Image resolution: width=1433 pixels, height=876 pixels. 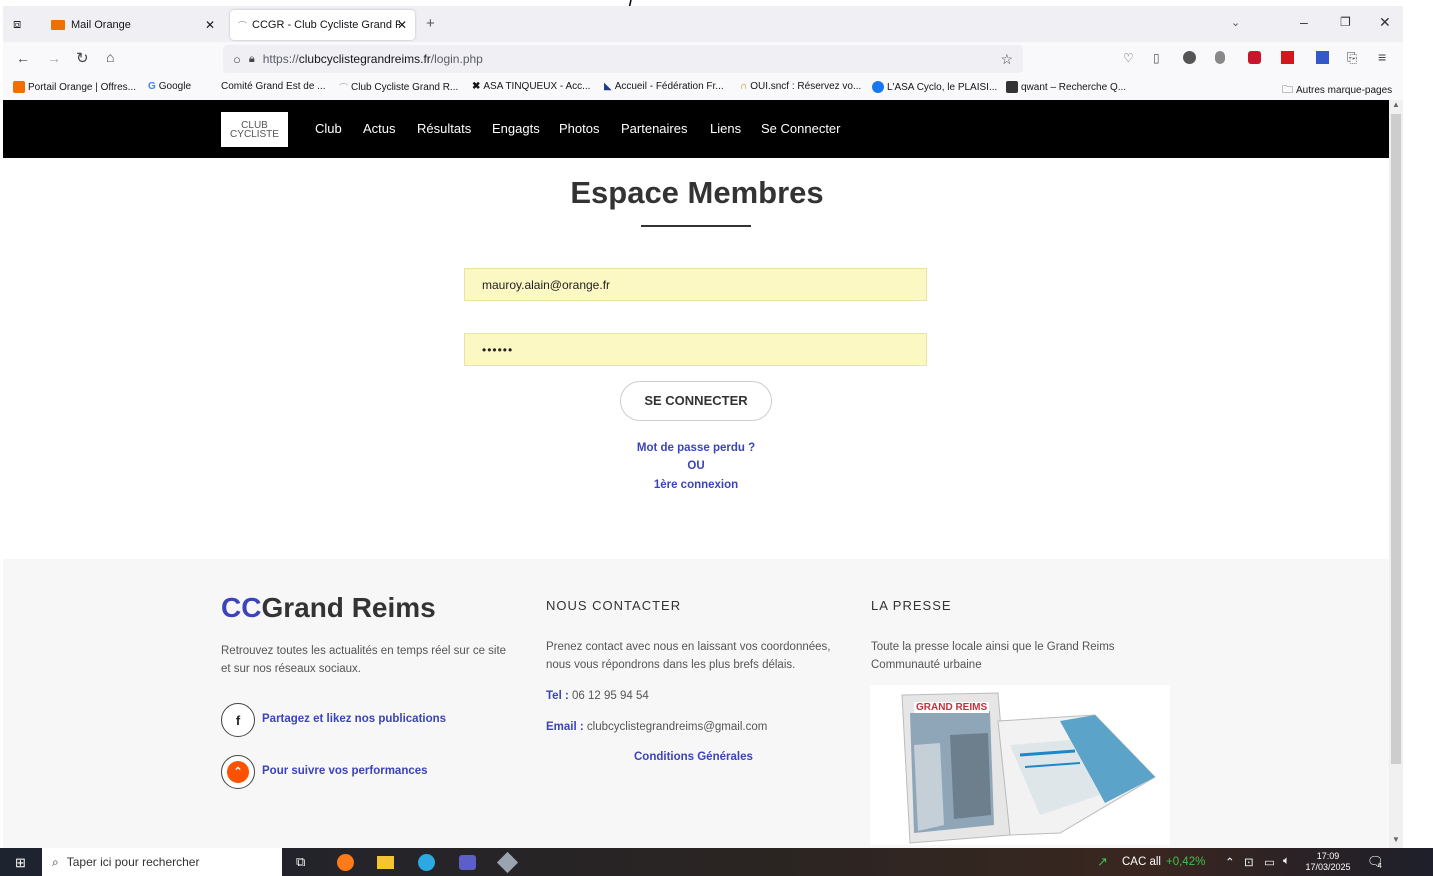 I want to click on scroll-thumb, so click(x=1396, y=439).